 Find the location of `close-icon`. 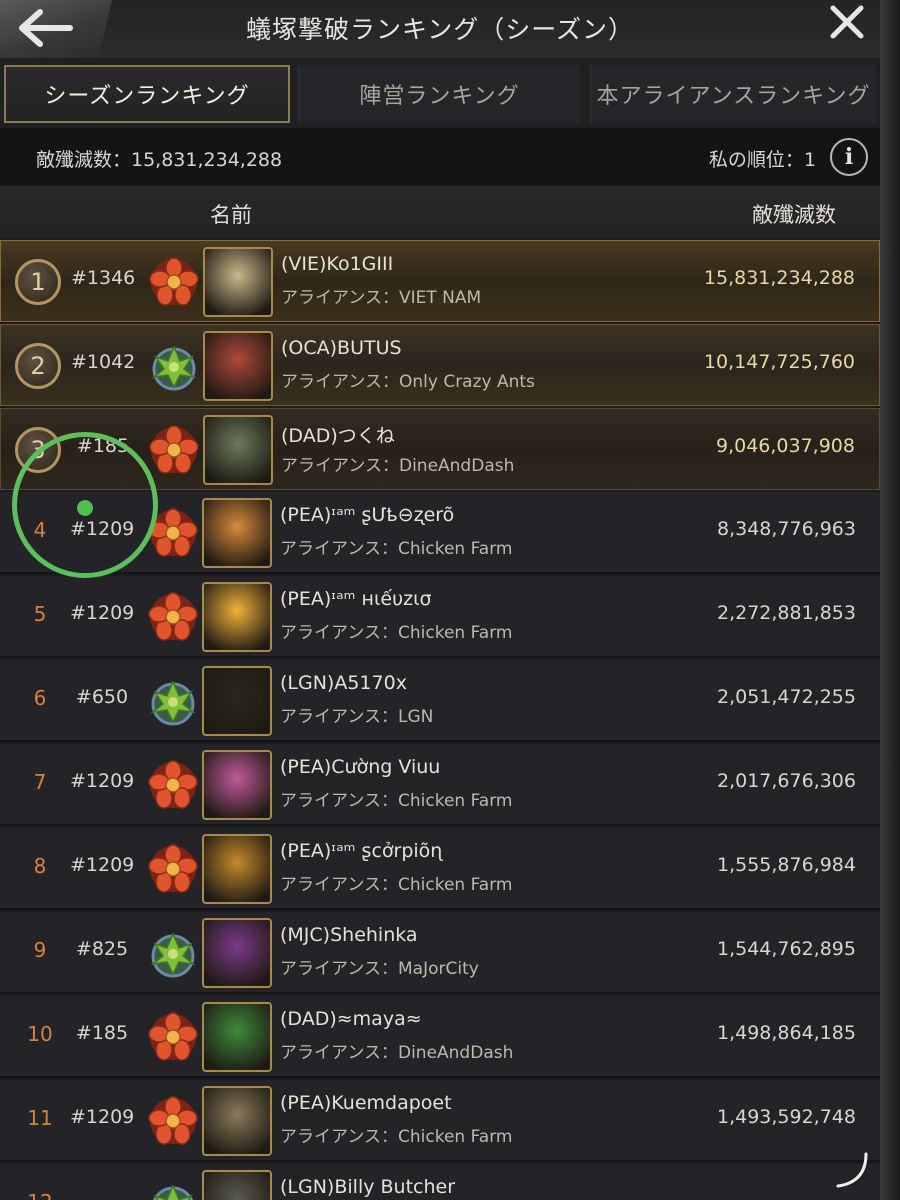

close-icon is located at coordinates (847, 22).